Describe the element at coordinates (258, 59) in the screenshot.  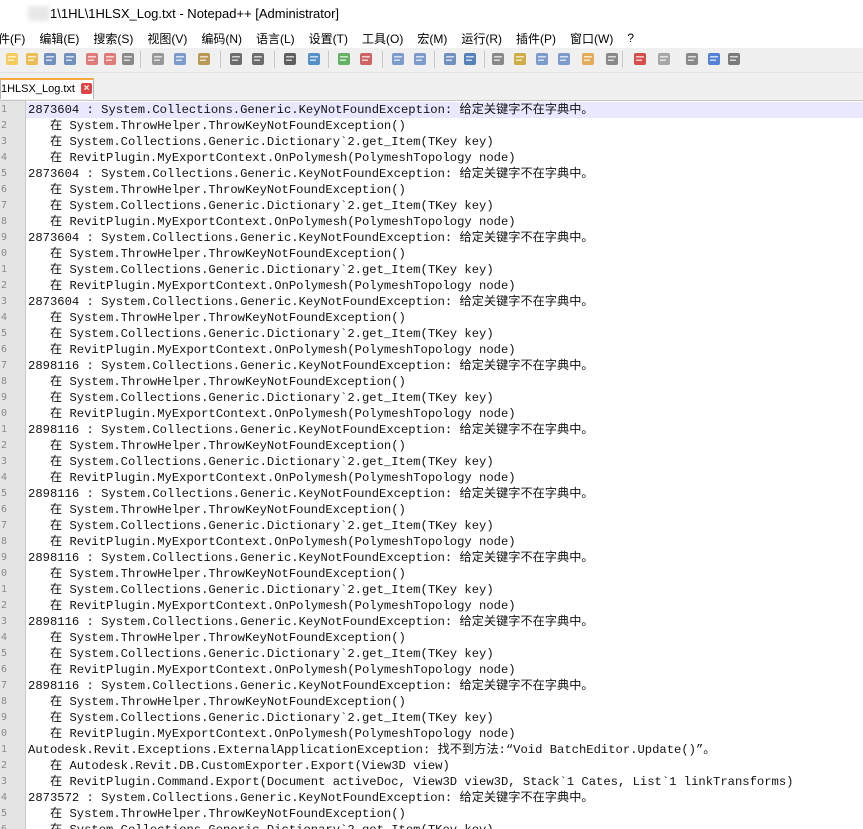
I see `redo-icon` at that location.